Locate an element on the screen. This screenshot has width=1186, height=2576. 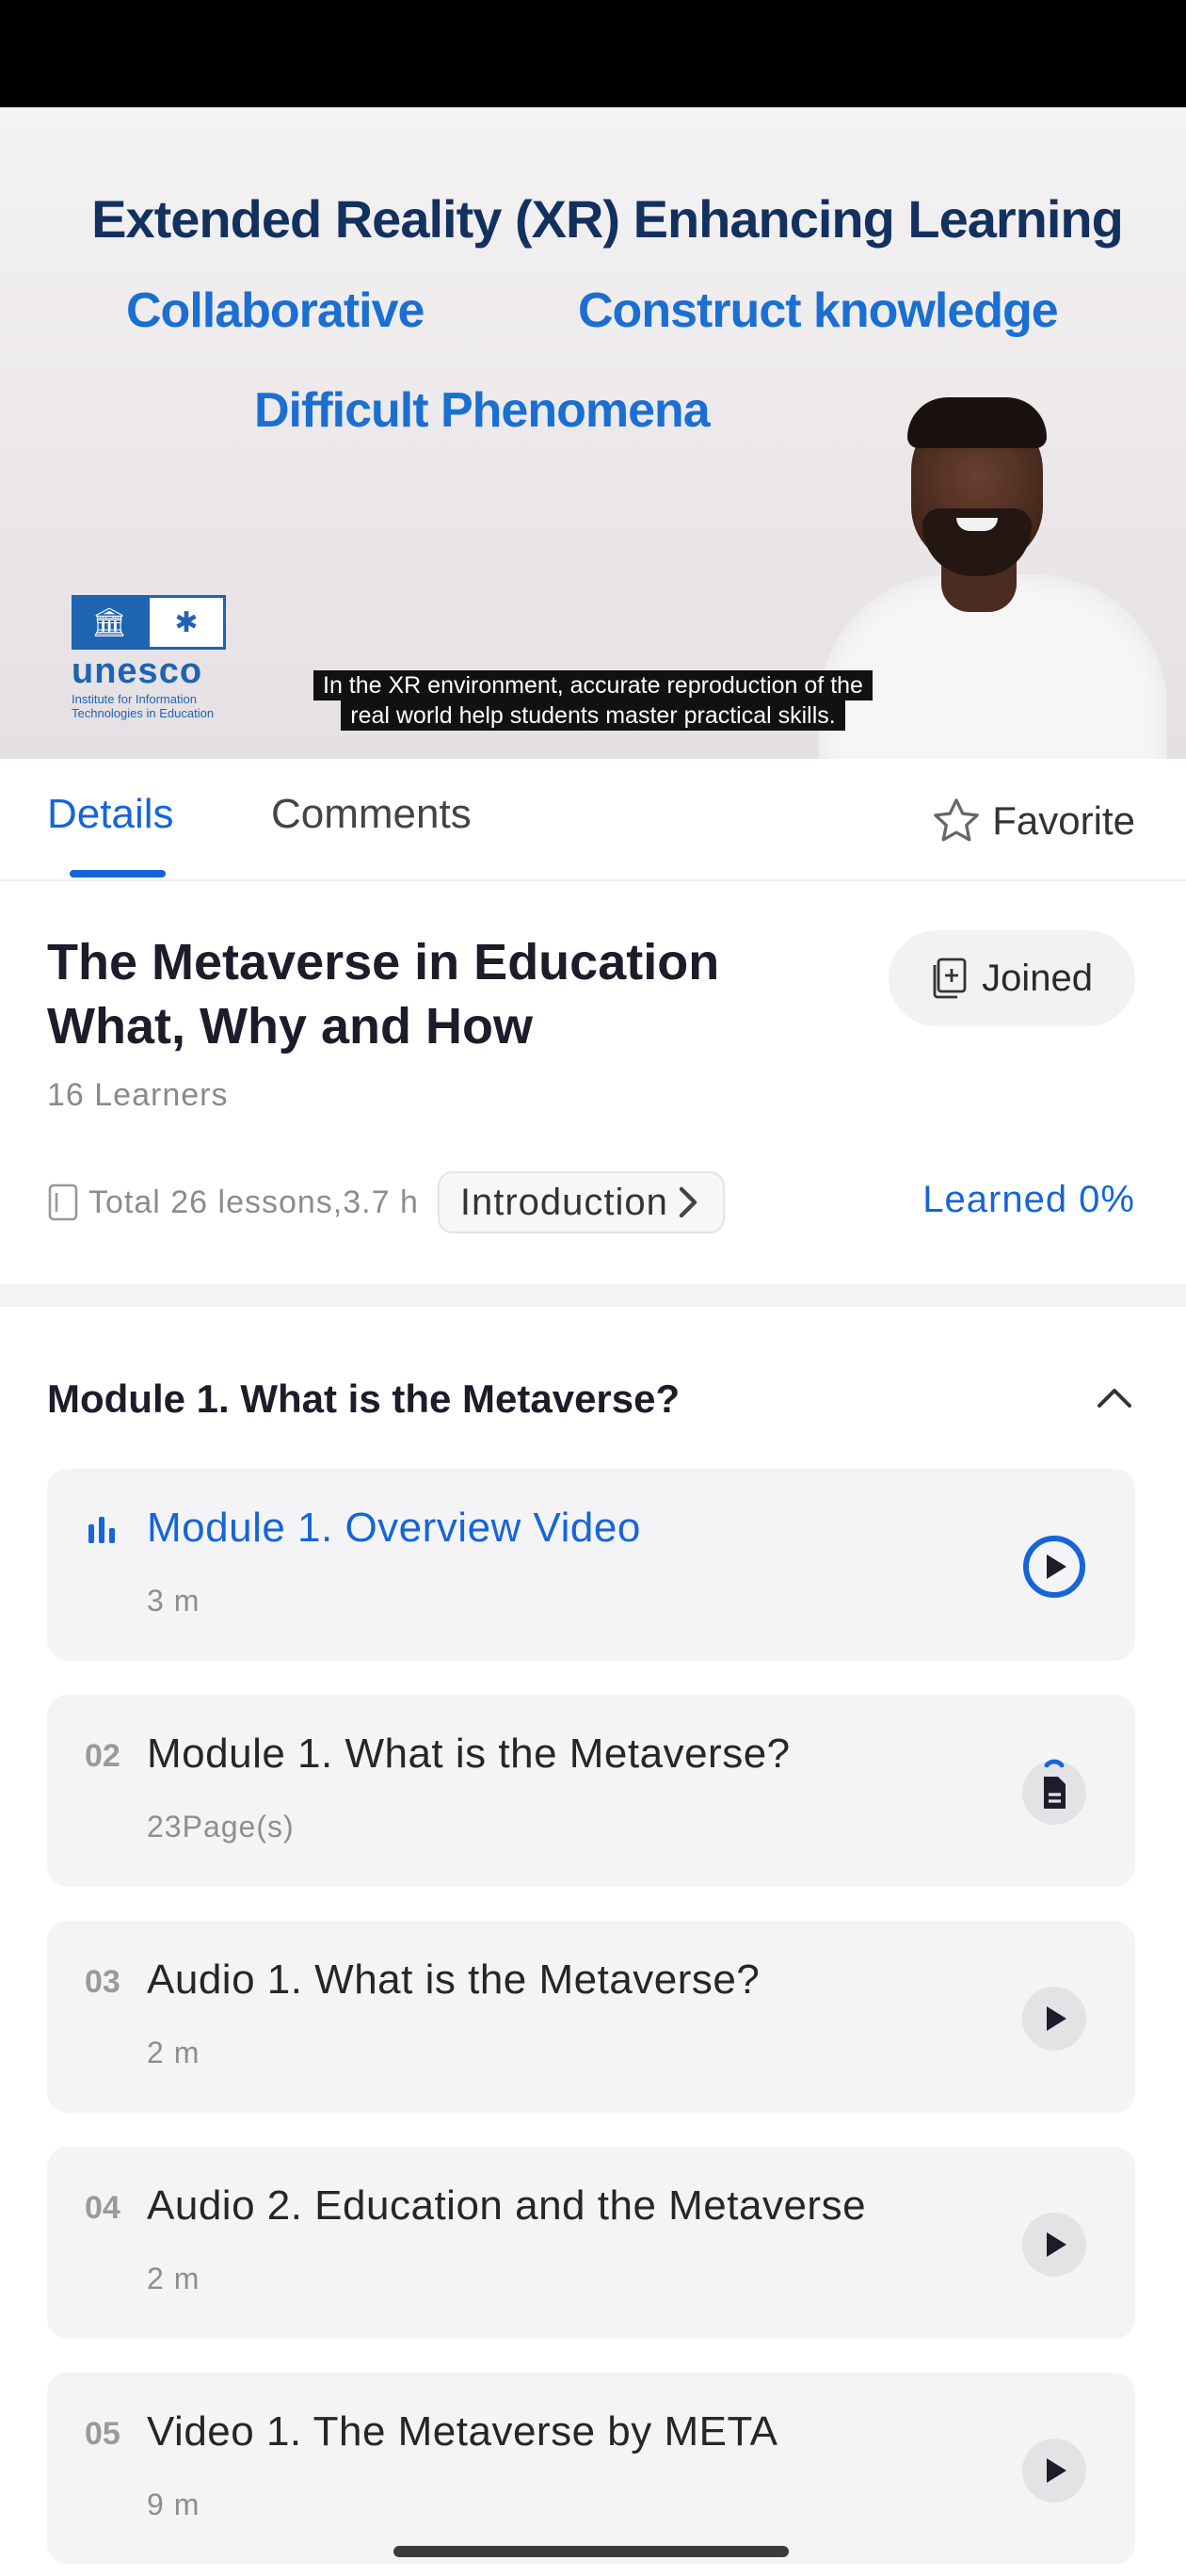
learned-progress: Learned 0% is located at coordinates (1028, 1199).